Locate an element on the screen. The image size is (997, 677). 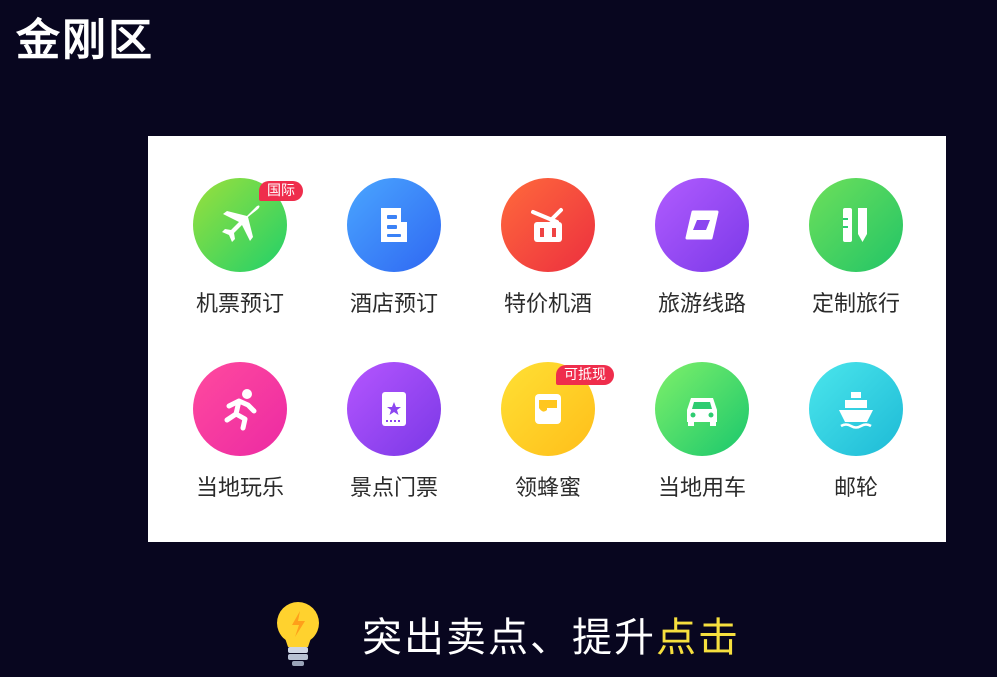
grid-item-local-car: 当地用车 is located at coordinates (702, 442).